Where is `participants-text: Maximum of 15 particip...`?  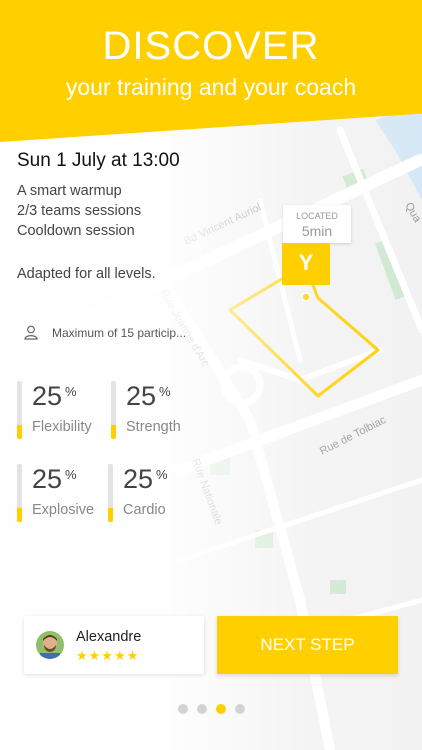 participants-text: Maximum of 15 particip... is located at coordinates (119, 332).